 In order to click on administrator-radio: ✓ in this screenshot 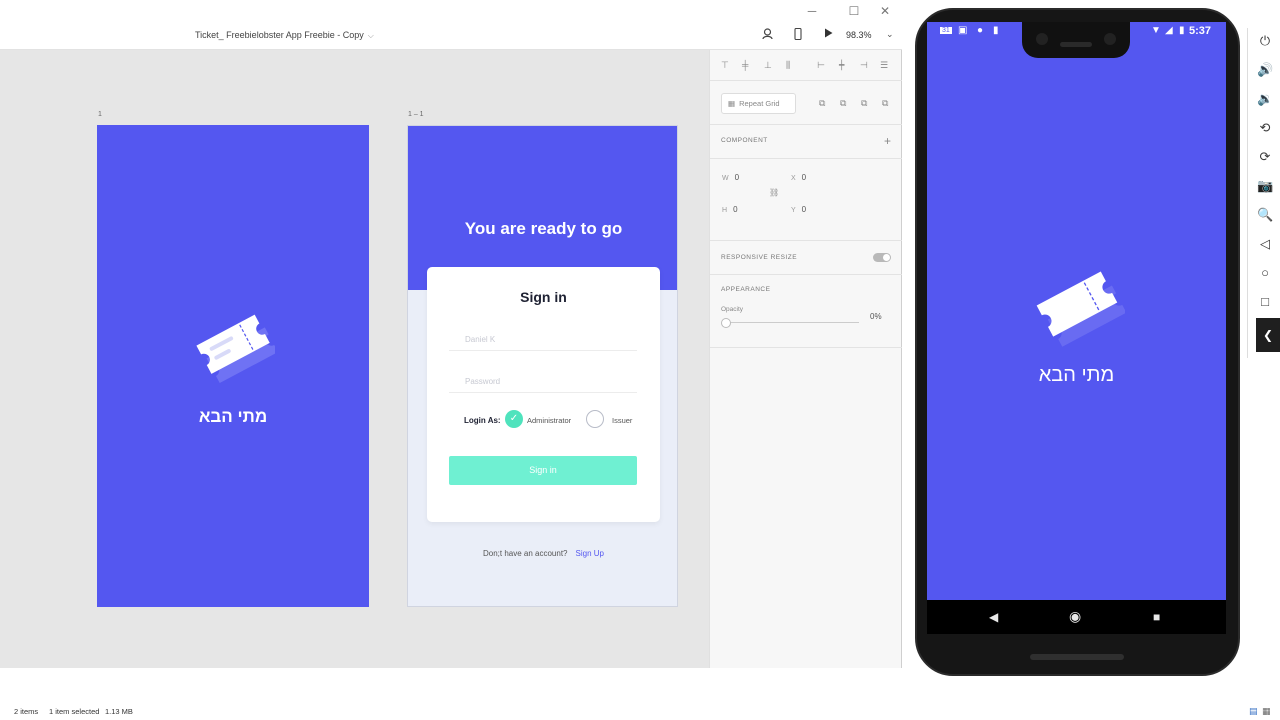, I will do `click(514, 419)`.